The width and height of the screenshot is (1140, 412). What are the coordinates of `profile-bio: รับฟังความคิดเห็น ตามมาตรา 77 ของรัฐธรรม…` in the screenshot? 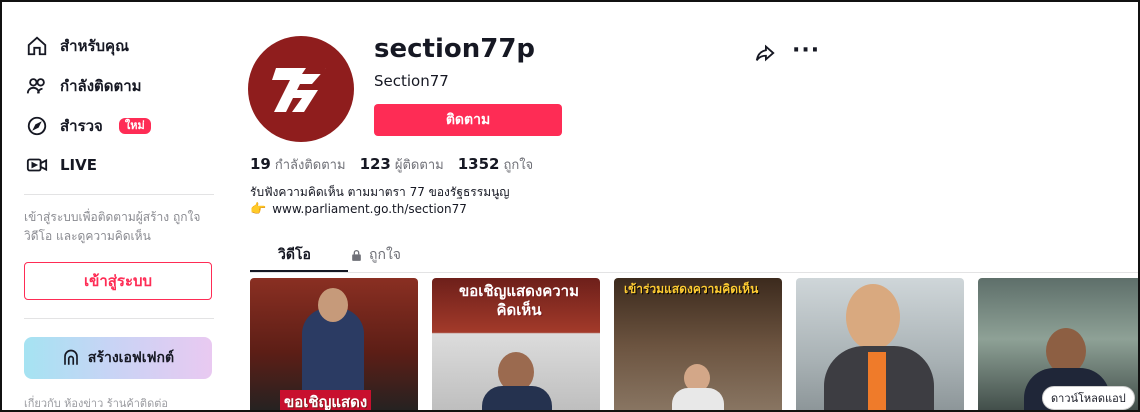 It's located at (380, 201).